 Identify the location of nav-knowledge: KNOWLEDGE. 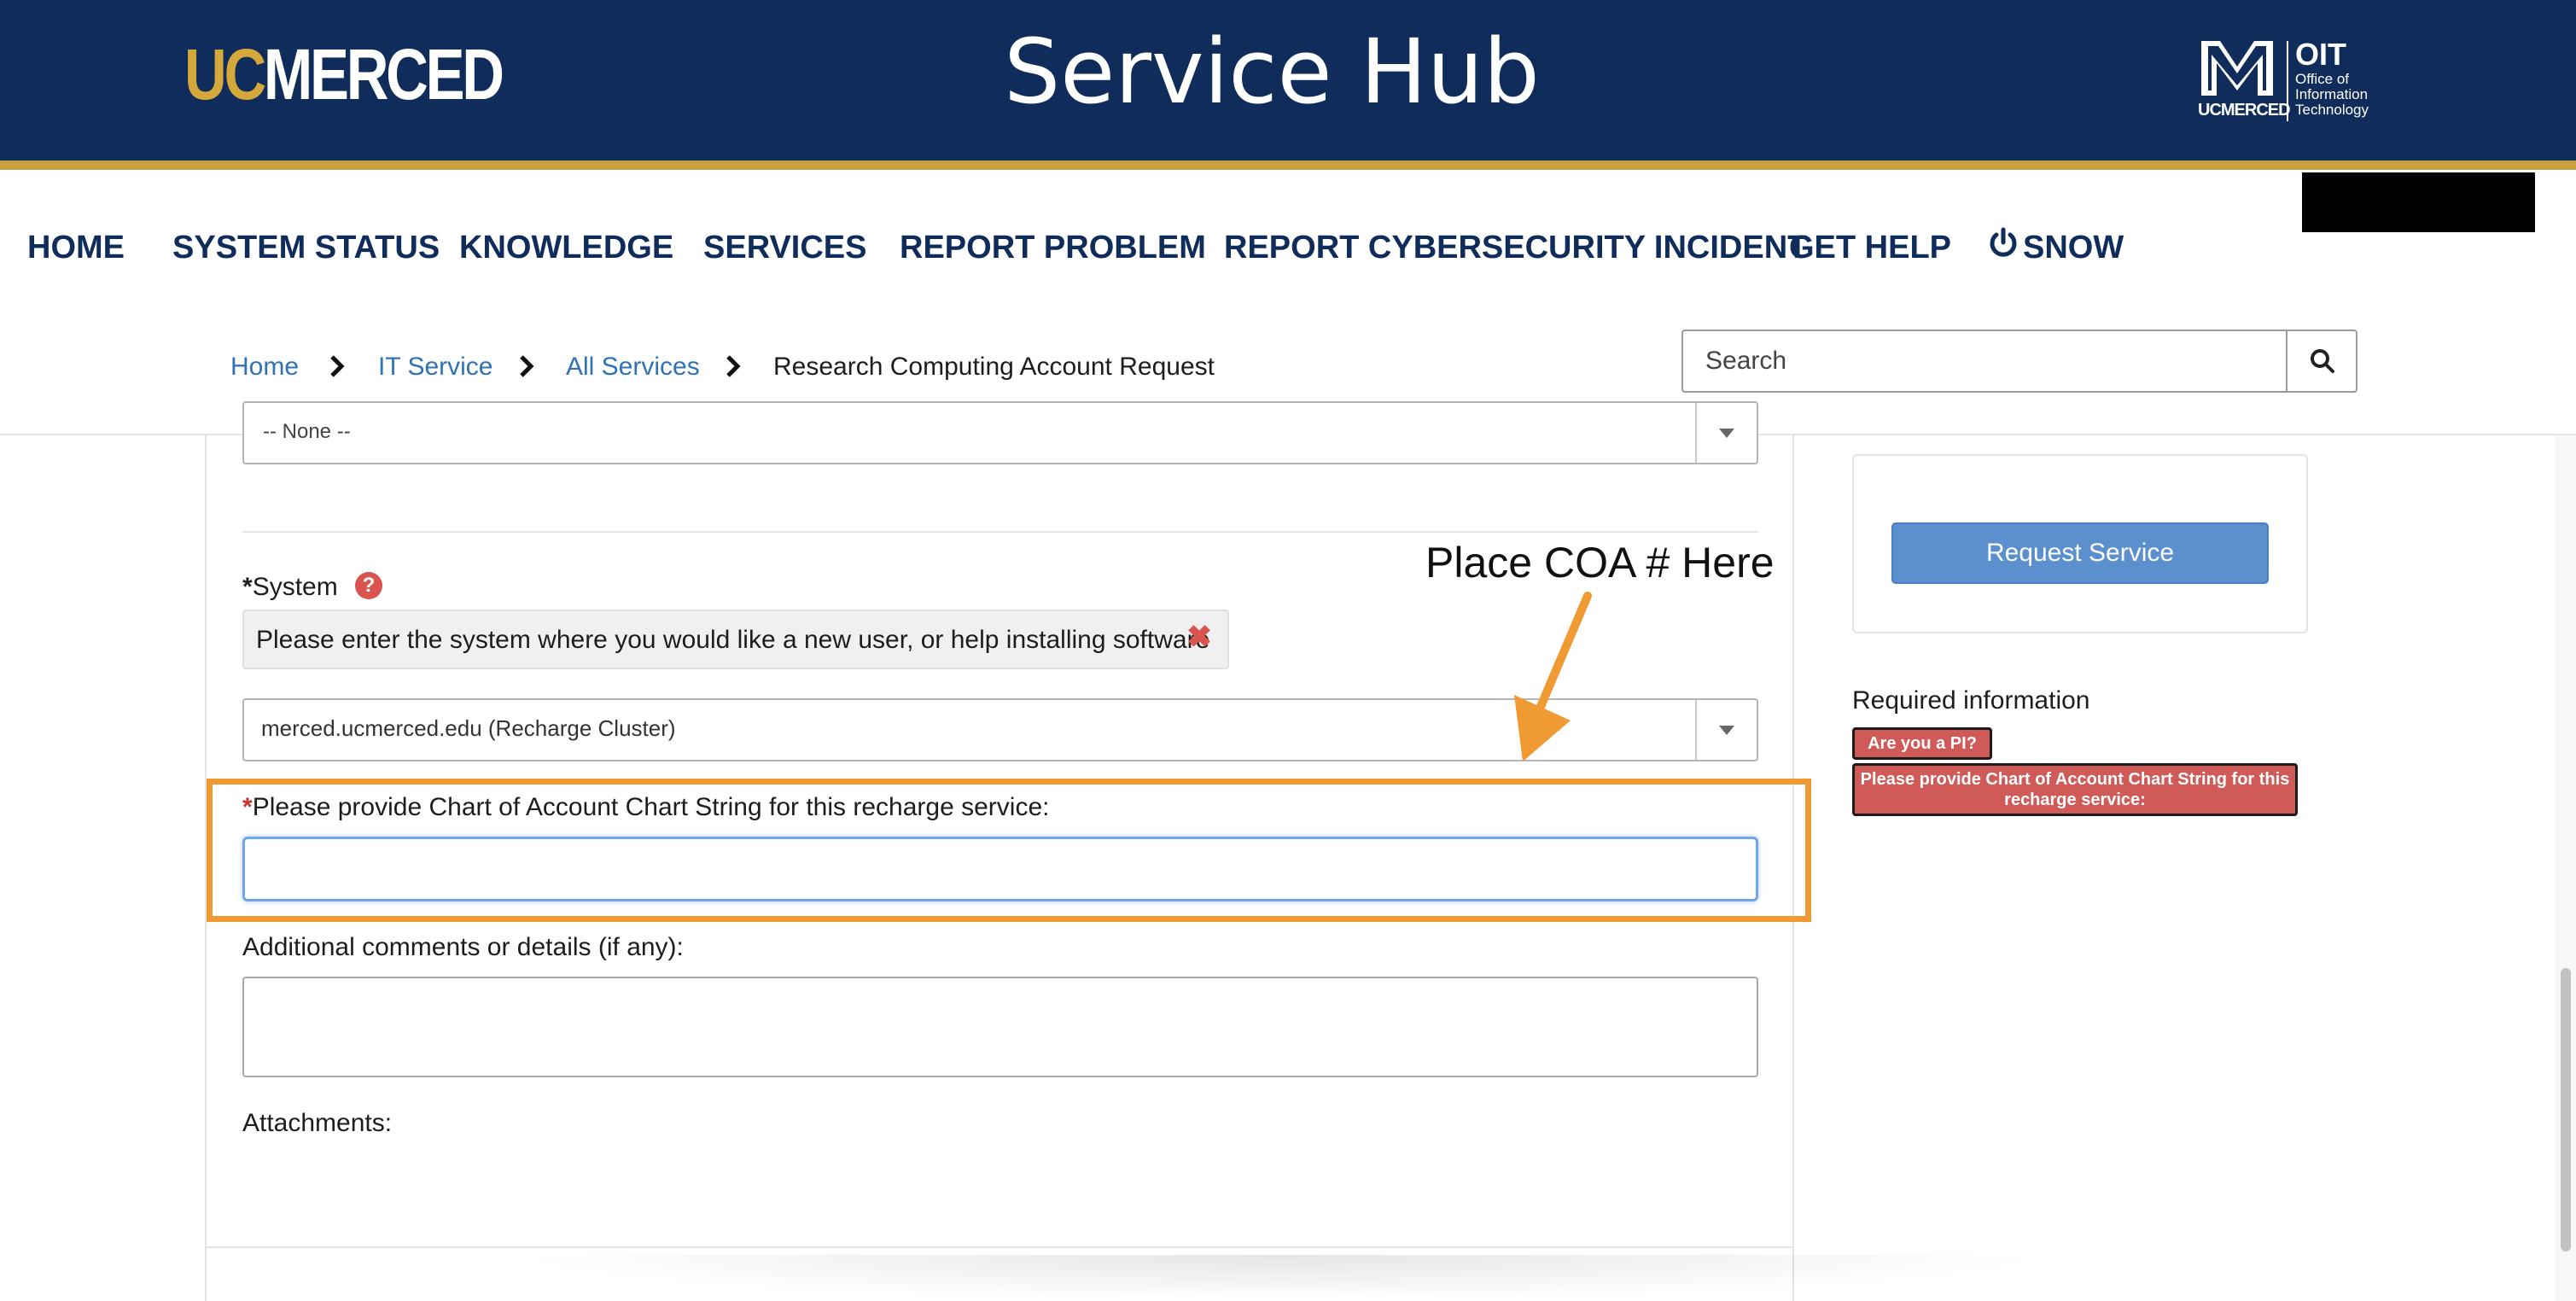
(566, 247).